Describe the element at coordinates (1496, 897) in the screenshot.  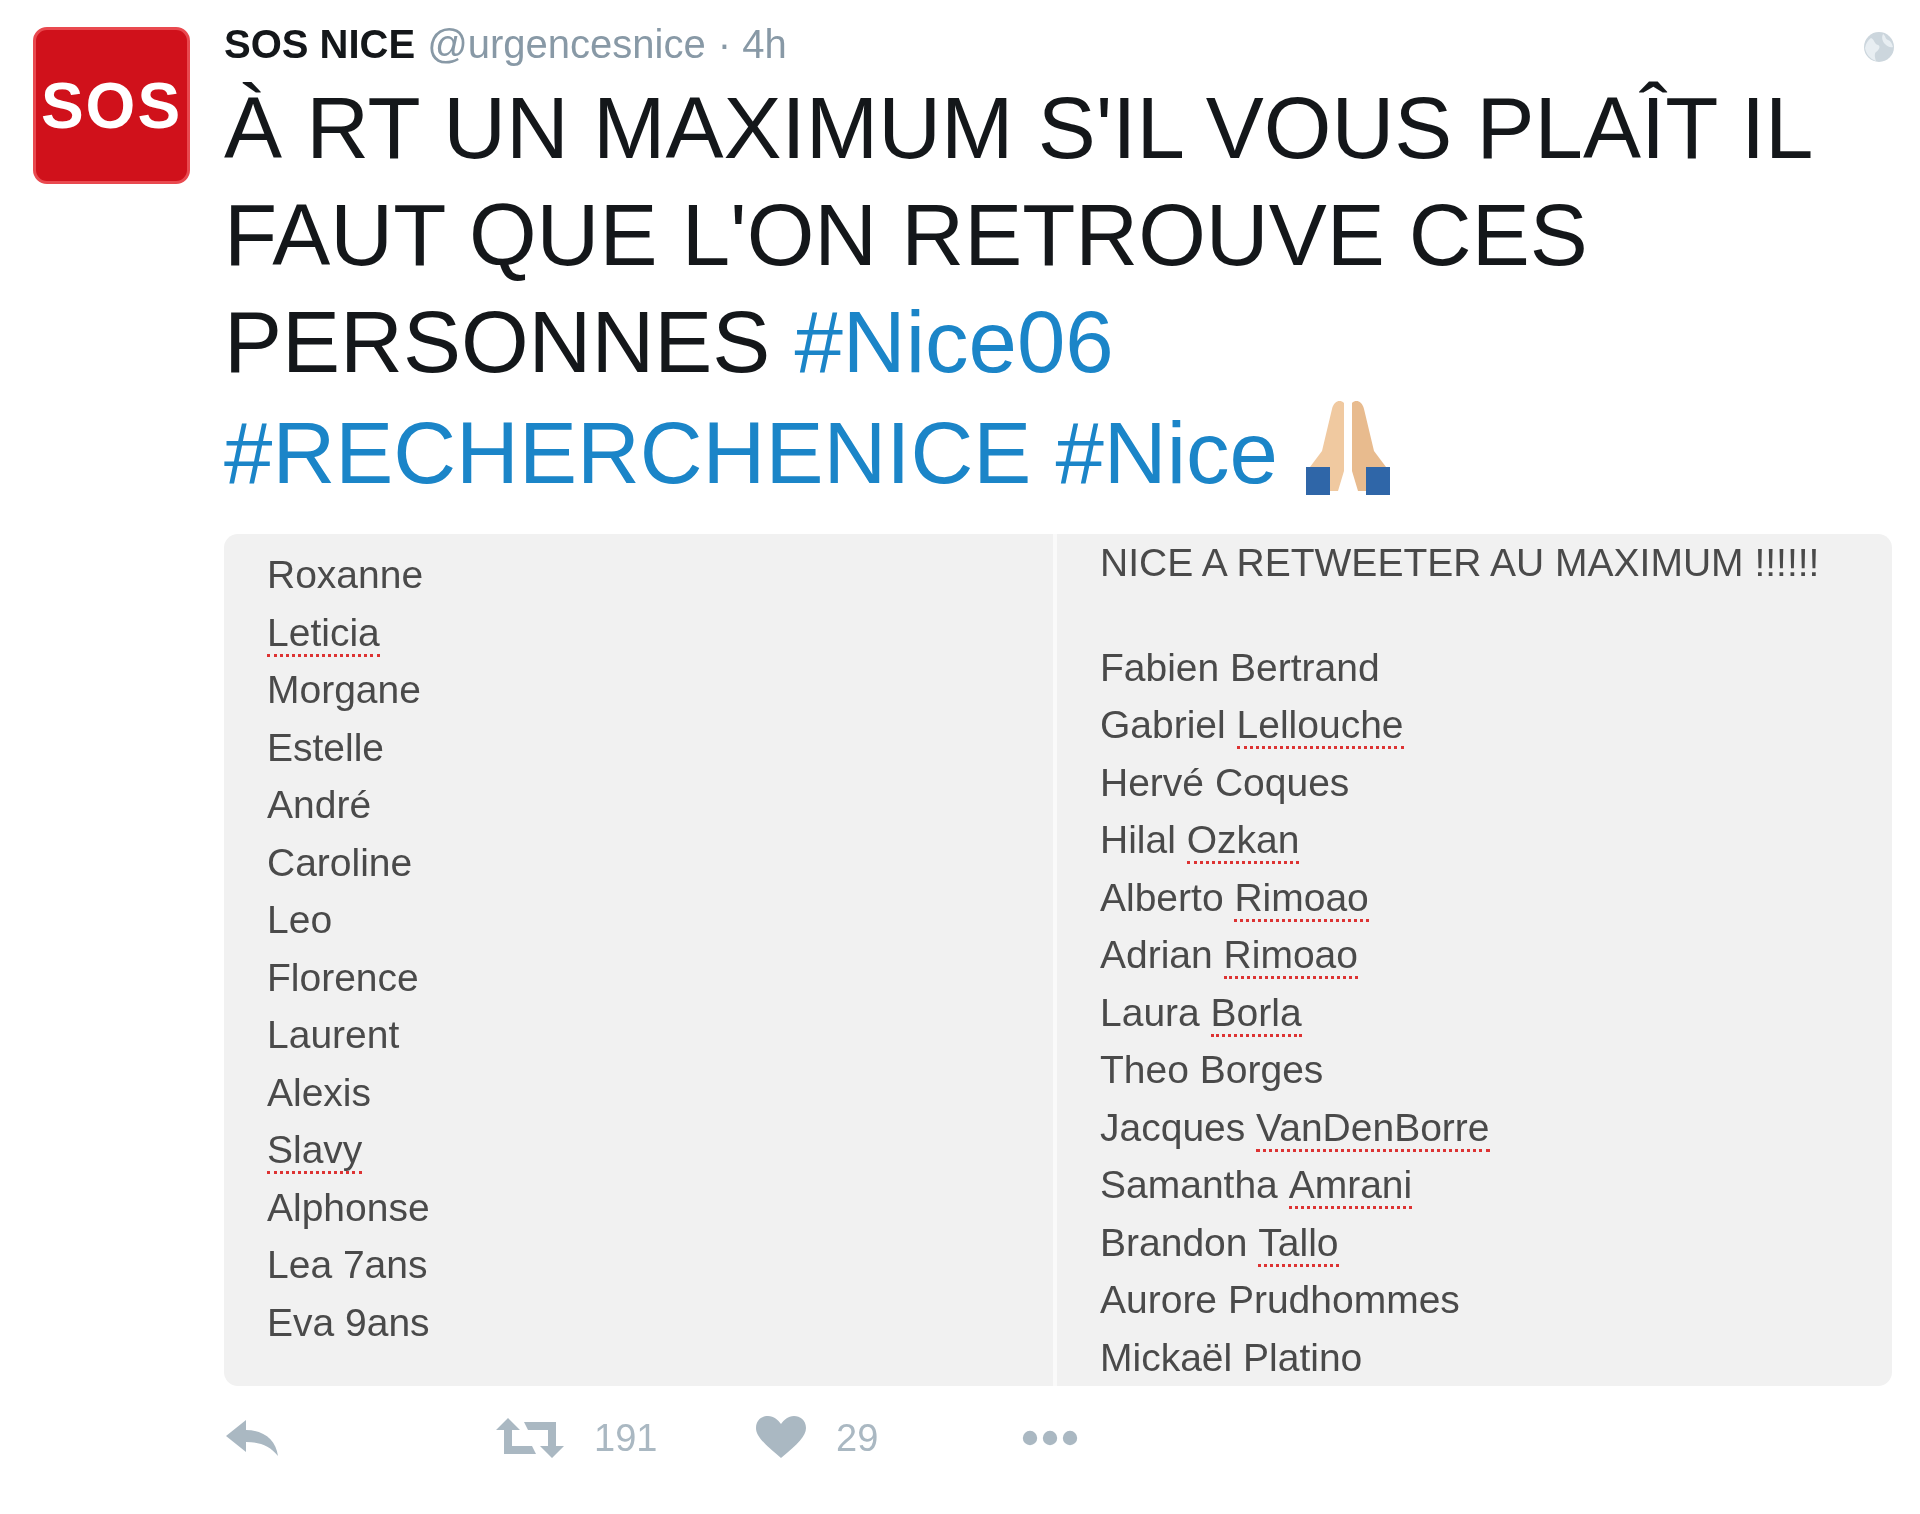
I see `person-name: Alberto Rimoao` at that location.